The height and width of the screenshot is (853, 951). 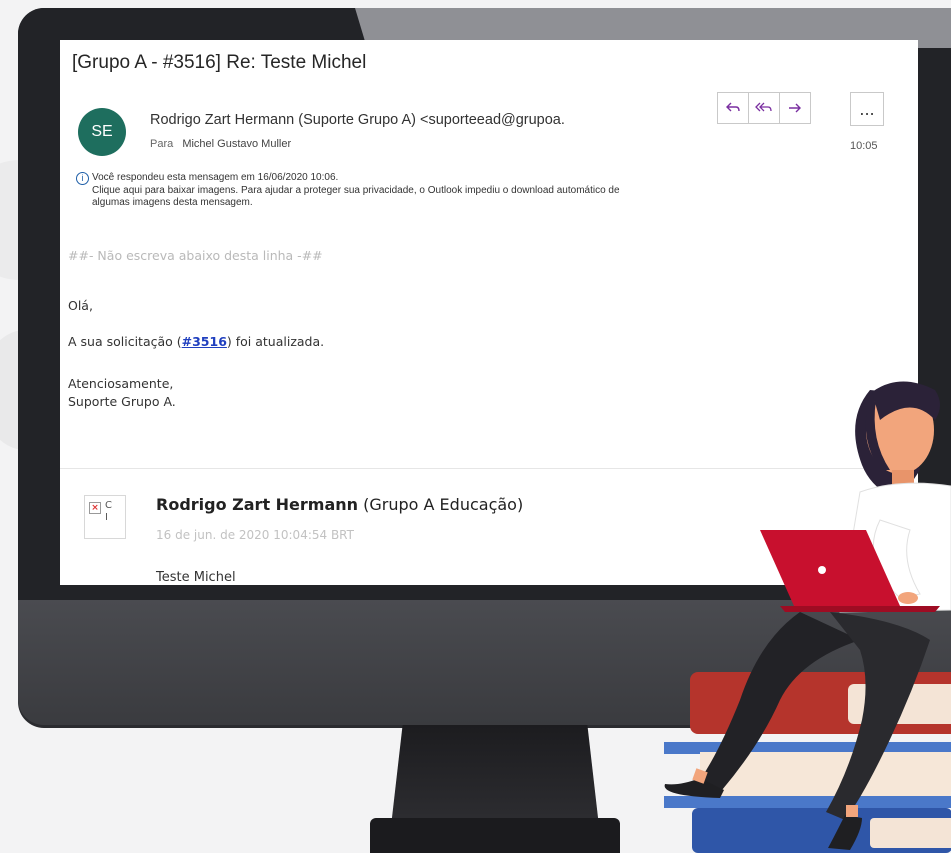 What do you see at coordinates (102, 132) in the screenshot?
I see `avatar: SE` at bounding box center [102, 132].